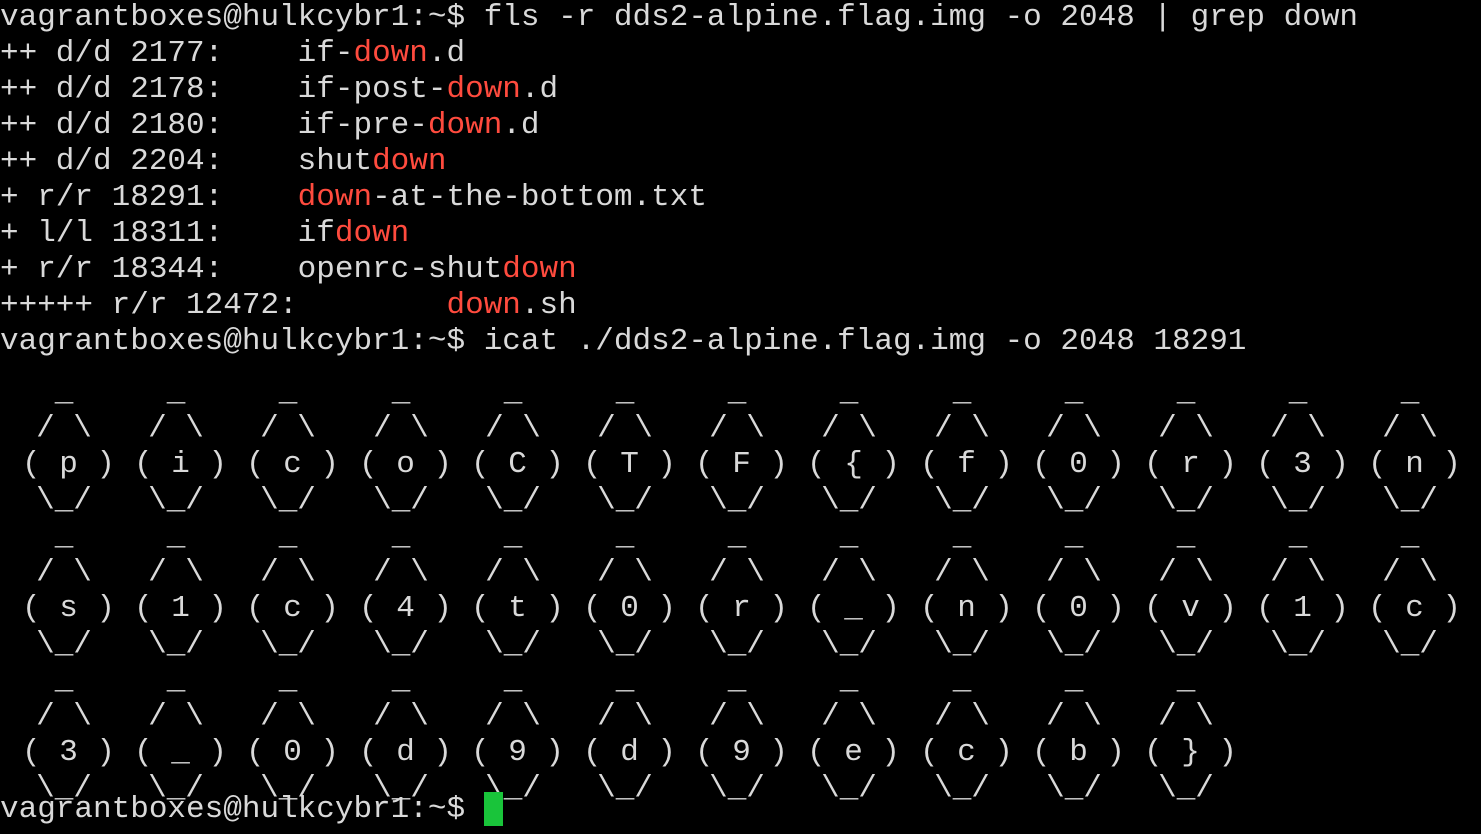 The width and height of the screenshot is (1481, 834). Describe the element at coordinates (149, 197) in the screenshot. I see `entry-prefix: + r/r 18291:` at that location.